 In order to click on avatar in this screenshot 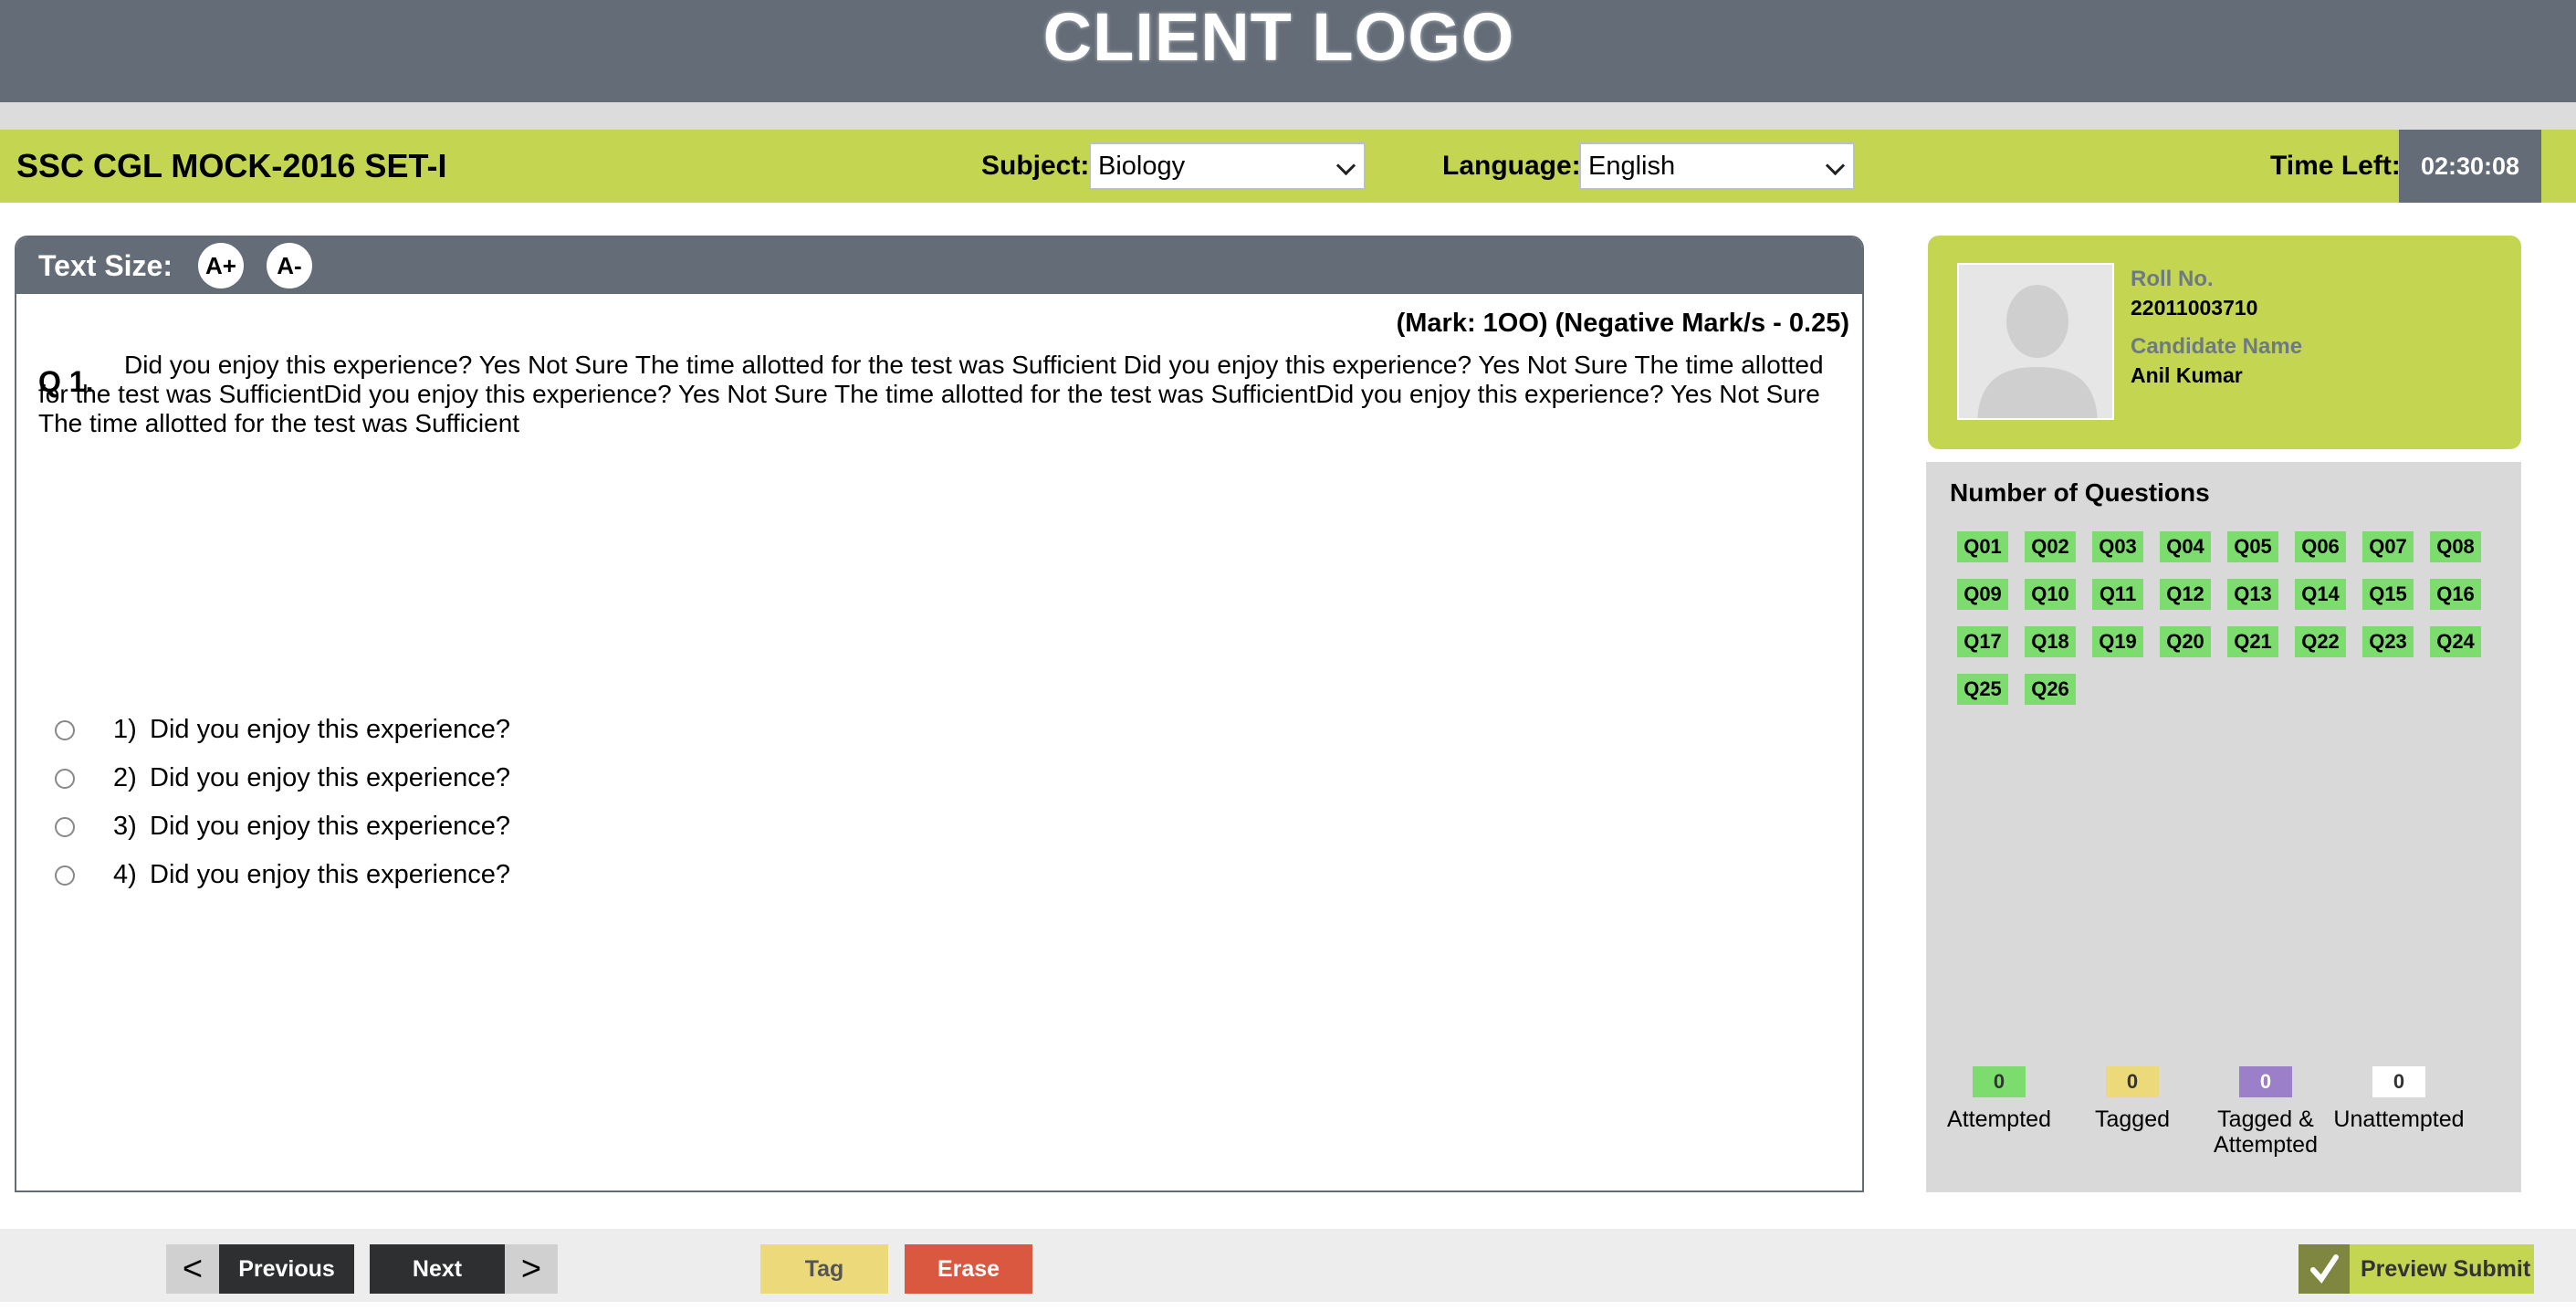, I will do `click(2035, 341)`.